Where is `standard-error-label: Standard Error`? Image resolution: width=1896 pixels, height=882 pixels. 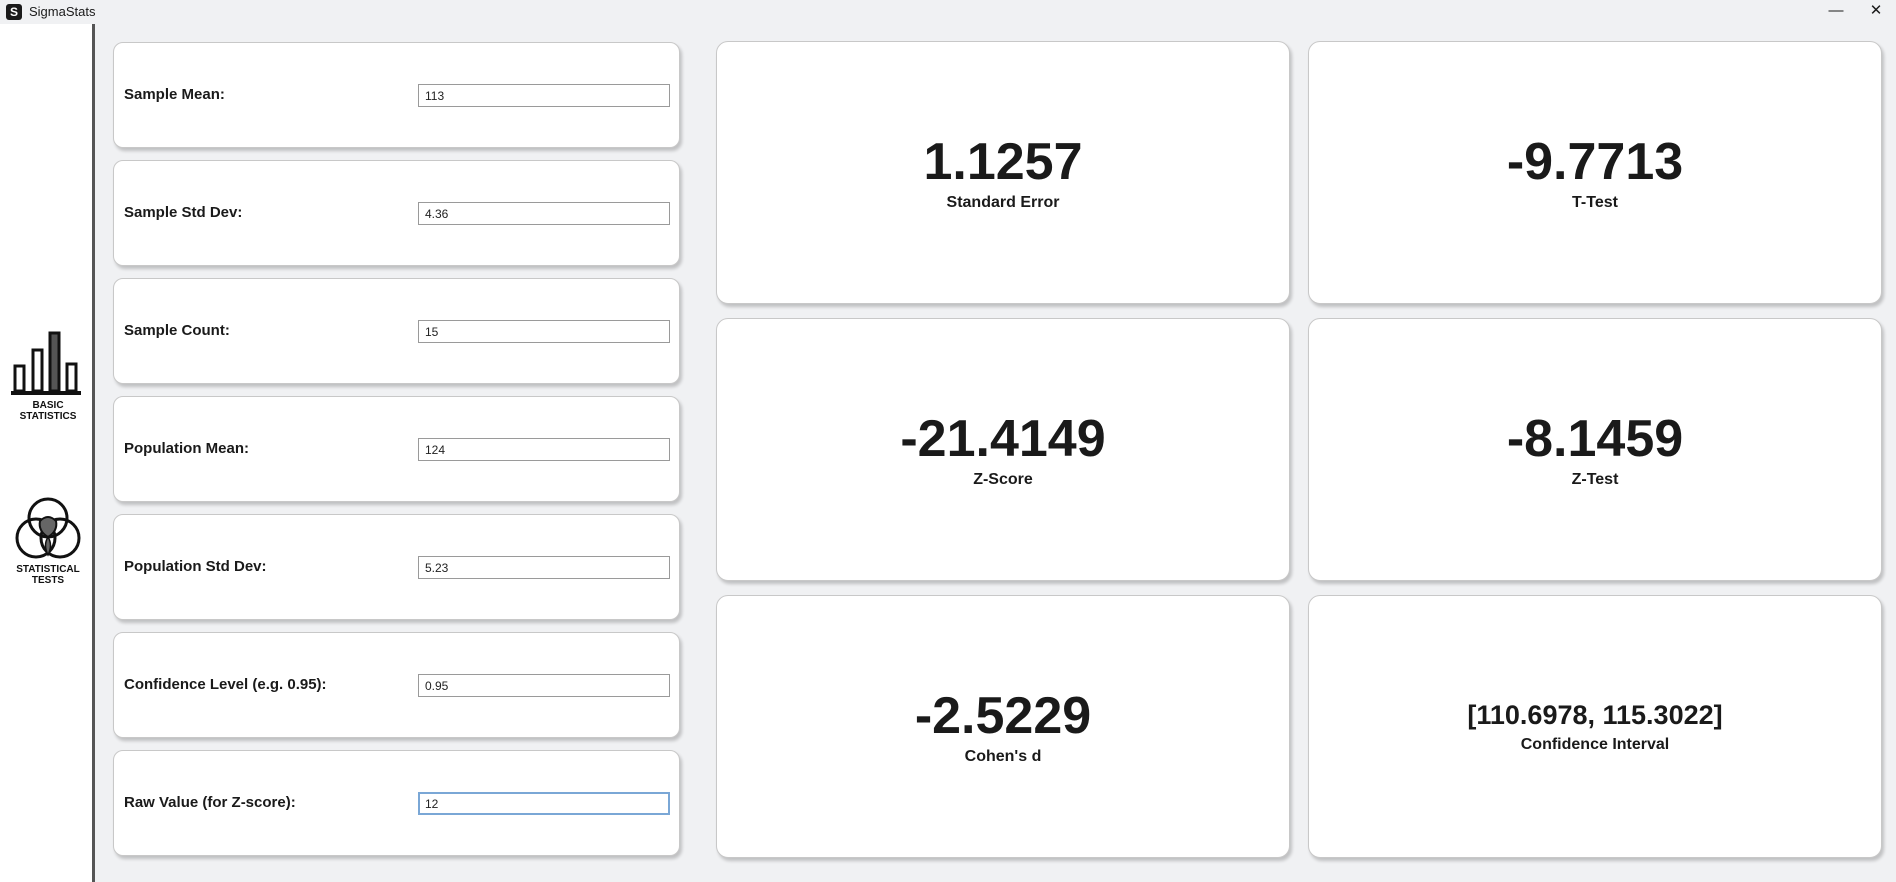 standard-error-label: Standard Error is located at coordinates (1003, 202).